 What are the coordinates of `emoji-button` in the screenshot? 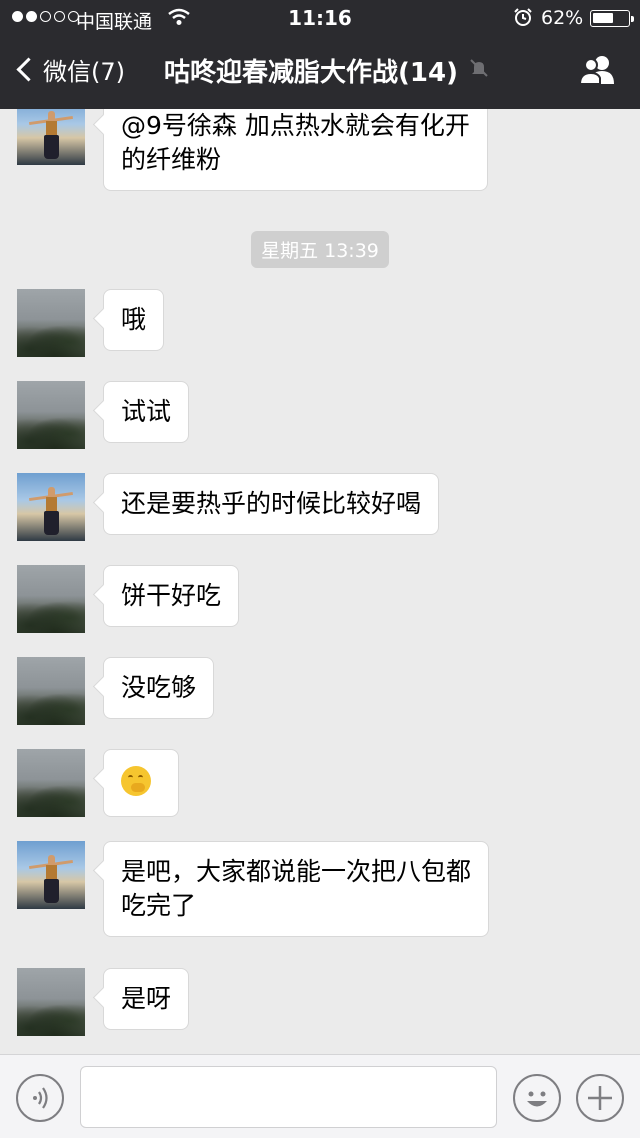 It's located at (537, 1098).